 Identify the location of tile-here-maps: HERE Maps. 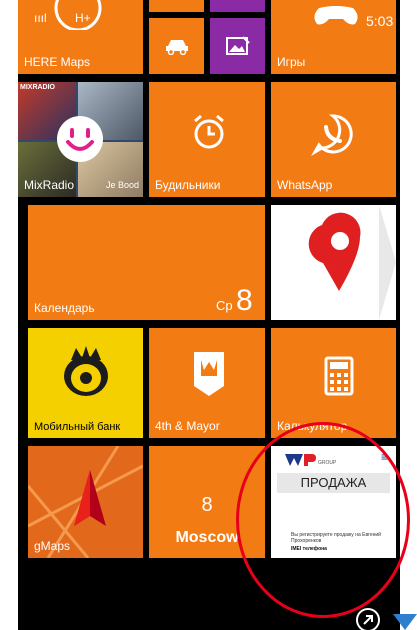
(80, 37).